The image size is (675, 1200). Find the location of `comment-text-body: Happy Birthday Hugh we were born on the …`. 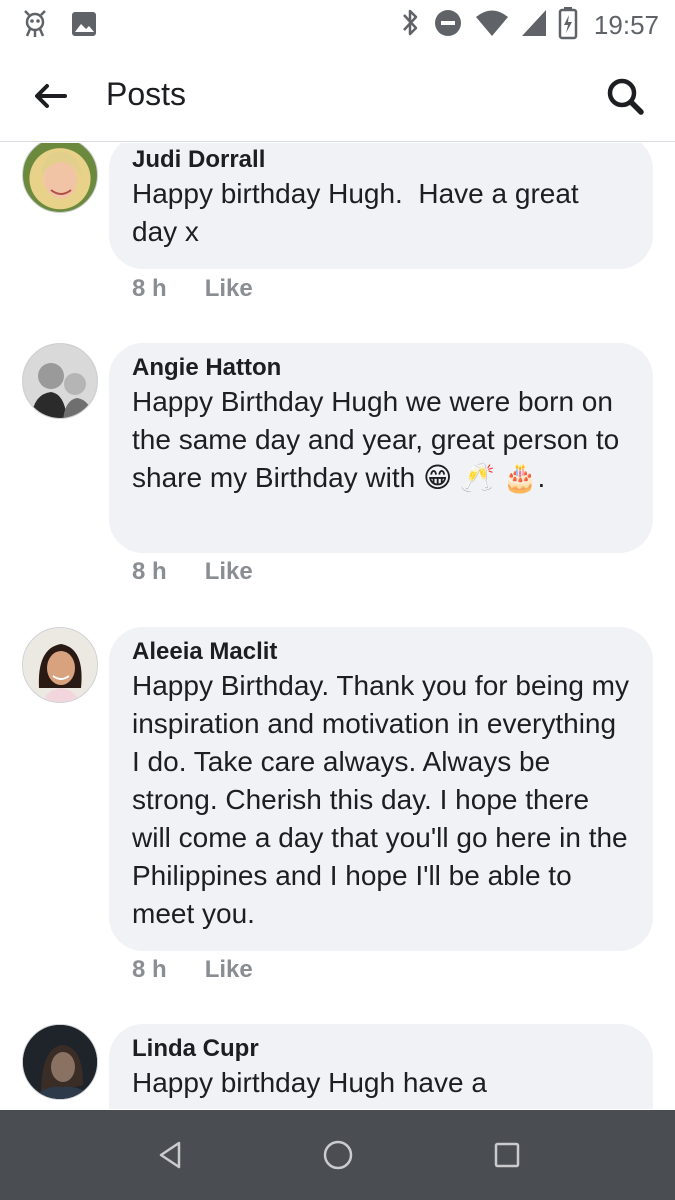

comment-text-body: Happy Birthday Hugh we were born on the … is located at coordinates (379, 439).